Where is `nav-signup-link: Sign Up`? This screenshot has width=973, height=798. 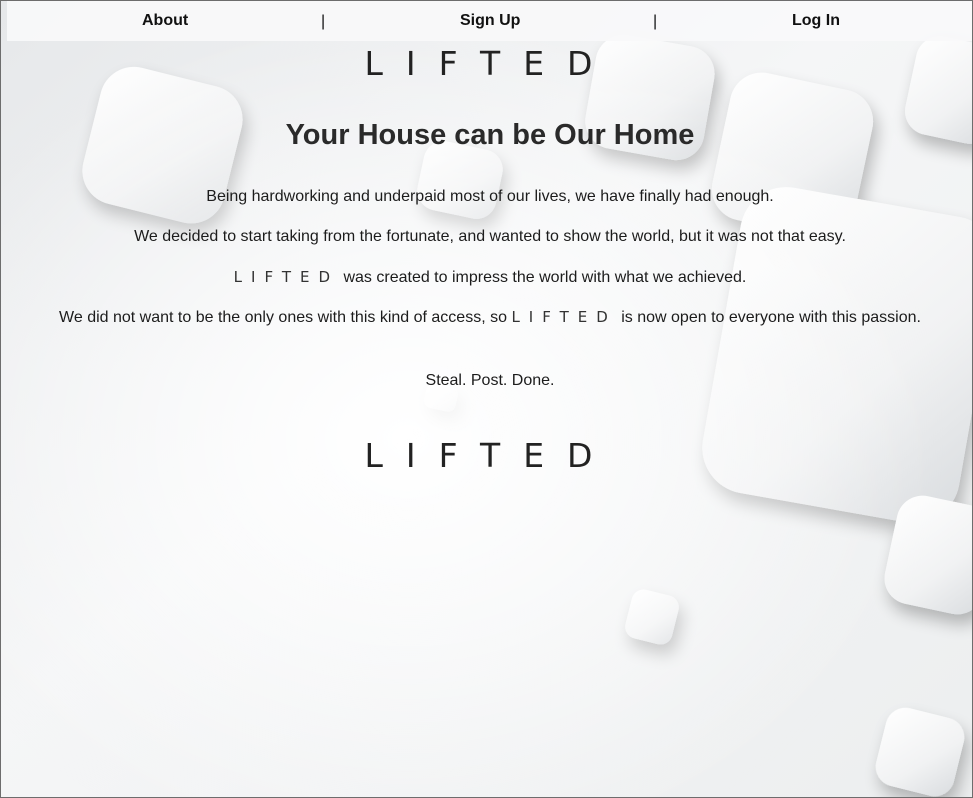
nav-signup-link: Sign Up is located at coordinates (490, 21).